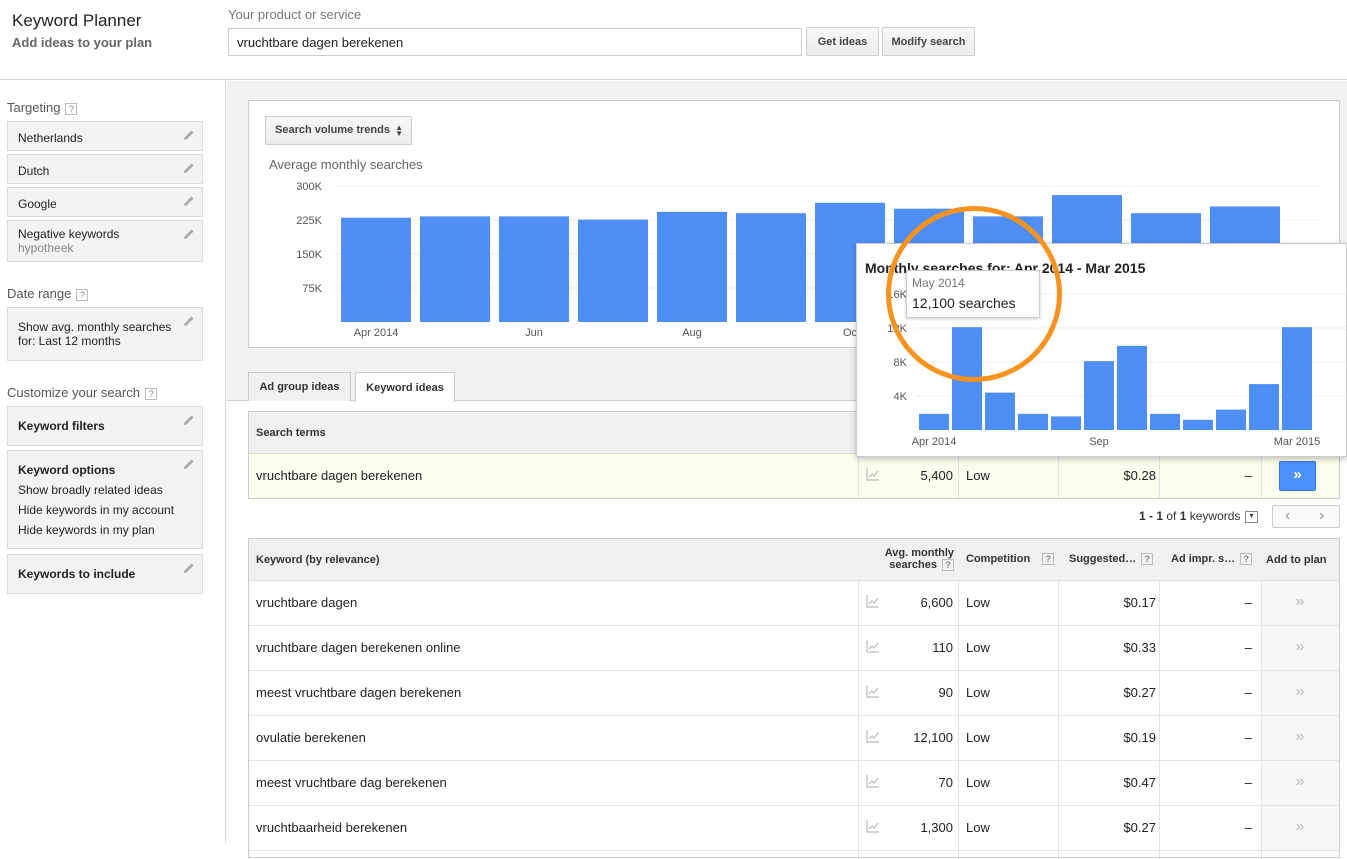 This screenshot has width=1347, height=859. Describe the element at coordinates (1139, 647) in the screenshot. I see `row-suggested-bid: $0.33` at that location.